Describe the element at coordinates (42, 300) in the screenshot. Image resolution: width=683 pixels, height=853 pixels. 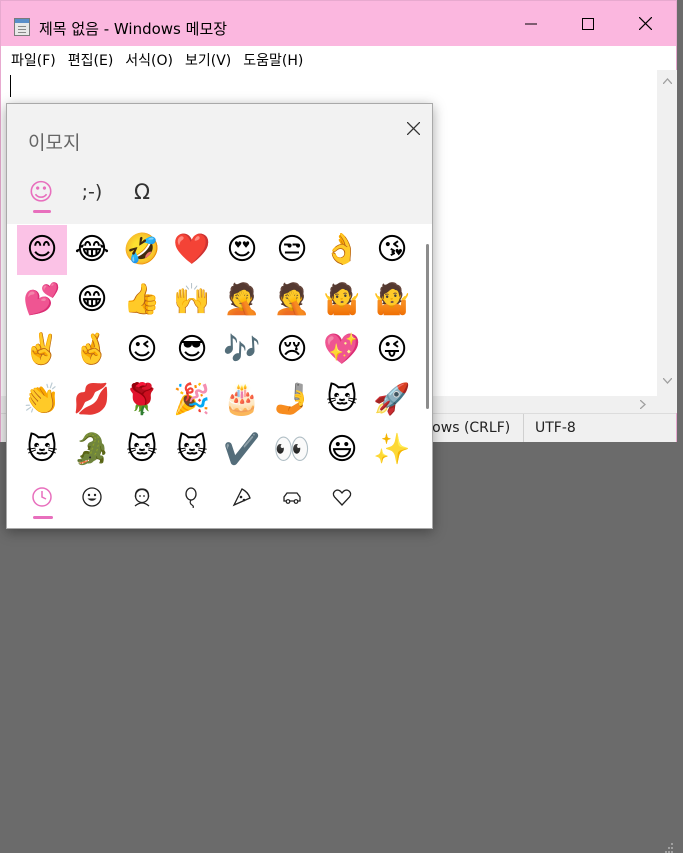
I see `emoji-cell: 💕` at that location.